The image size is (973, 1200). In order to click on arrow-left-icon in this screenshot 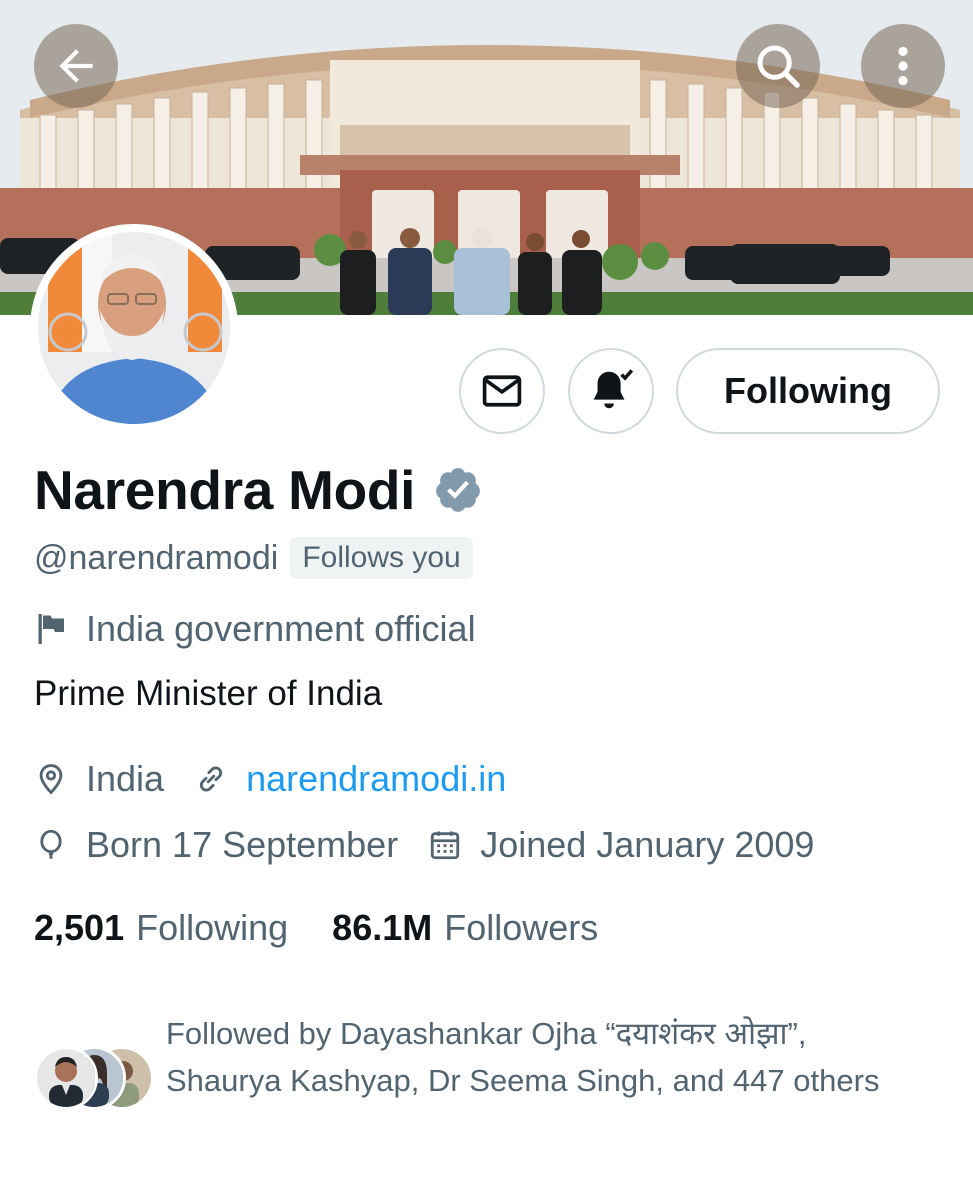, I will do `click(76, 66)`.